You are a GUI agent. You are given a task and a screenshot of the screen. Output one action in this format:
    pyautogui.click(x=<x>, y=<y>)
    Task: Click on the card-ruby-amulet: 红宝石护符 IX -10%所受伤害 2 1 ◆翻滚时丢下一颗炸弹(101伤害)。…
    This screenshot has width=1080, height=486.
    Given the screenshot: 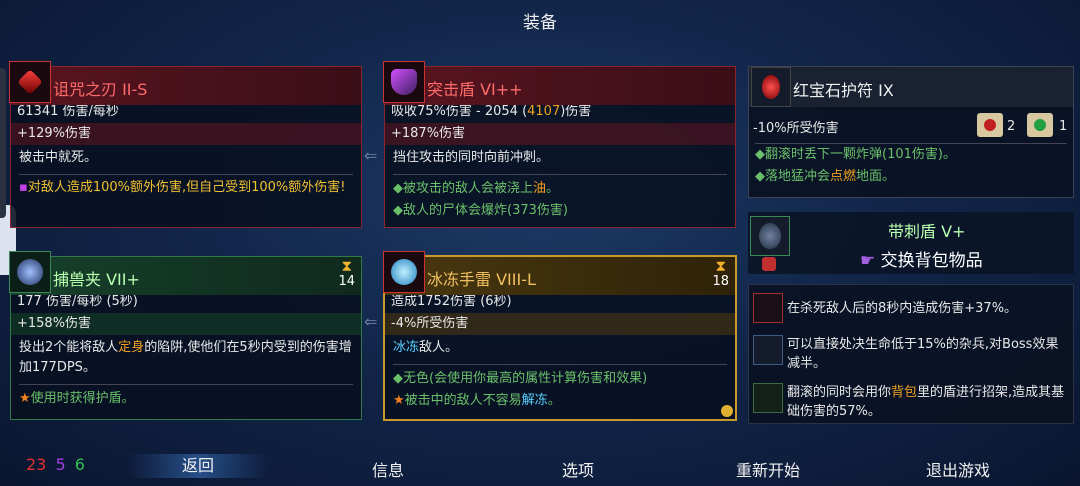 What is the action you would take?
    pyautogui.click(x=911, y=132)
    